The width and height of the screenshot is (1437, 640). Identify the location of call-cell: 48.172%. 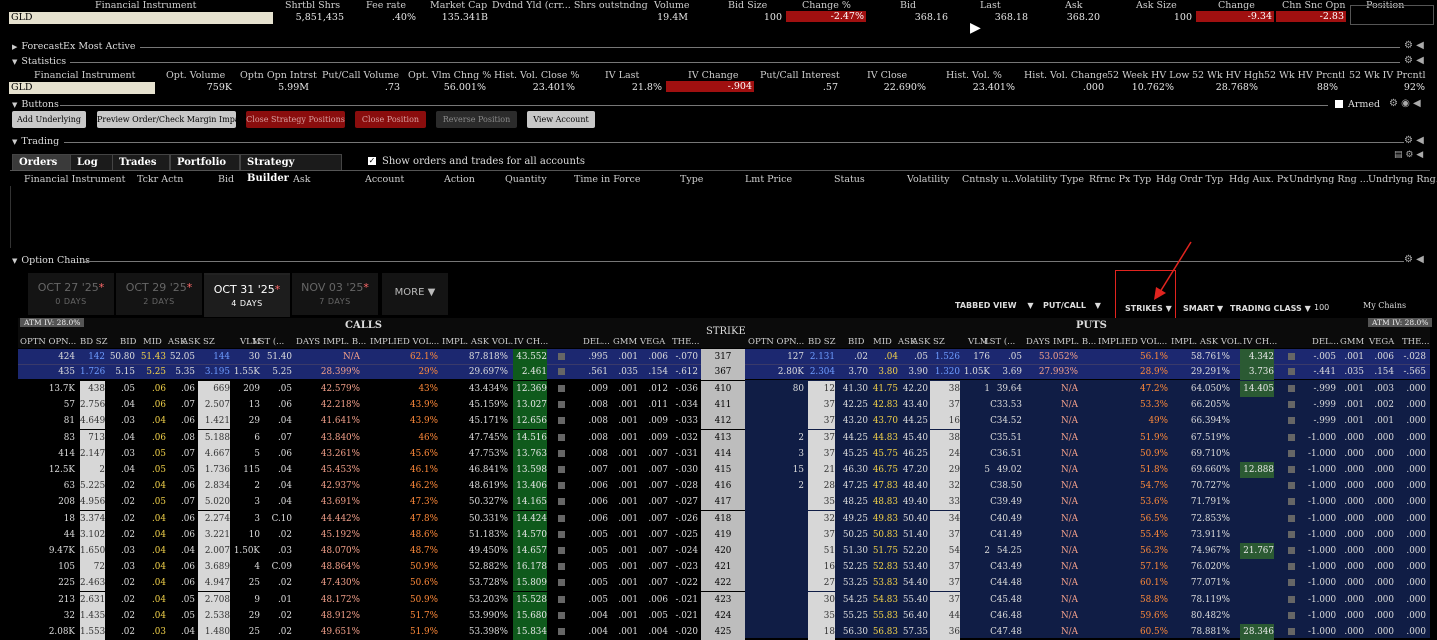
(330, 600).